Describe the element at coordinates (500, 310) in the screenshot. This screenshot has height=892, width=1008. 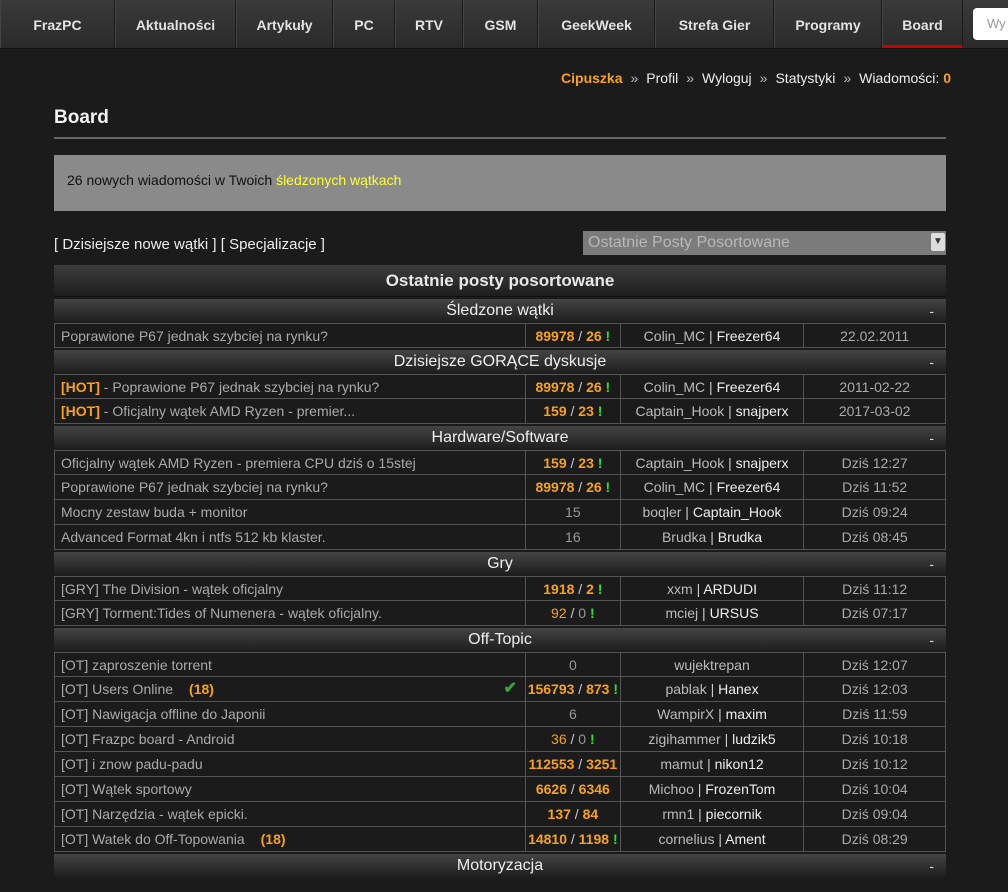
I see `section-title: Śledzone wątki` at that location.